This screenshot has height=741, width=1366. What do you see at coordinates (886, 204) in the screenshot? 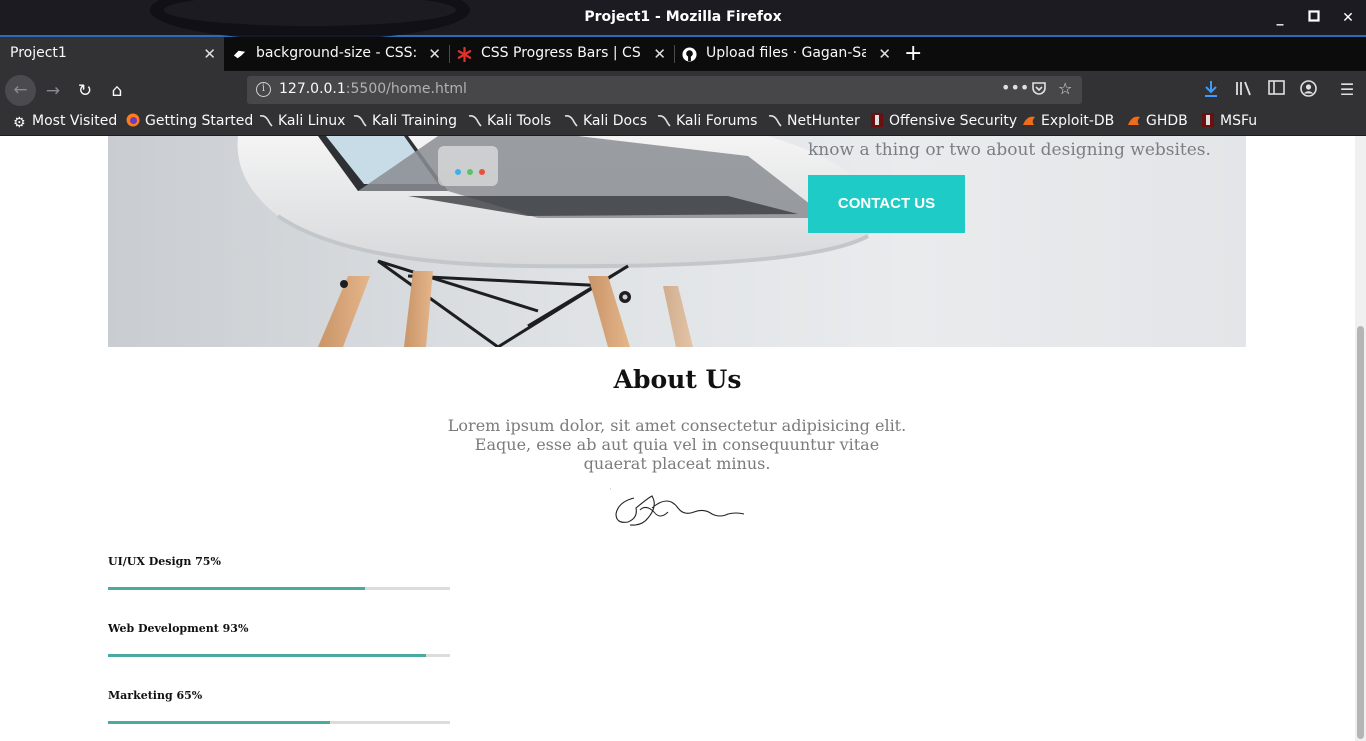
I see `contact-us-button: CONTACT US` at bounding box center [886, 204].